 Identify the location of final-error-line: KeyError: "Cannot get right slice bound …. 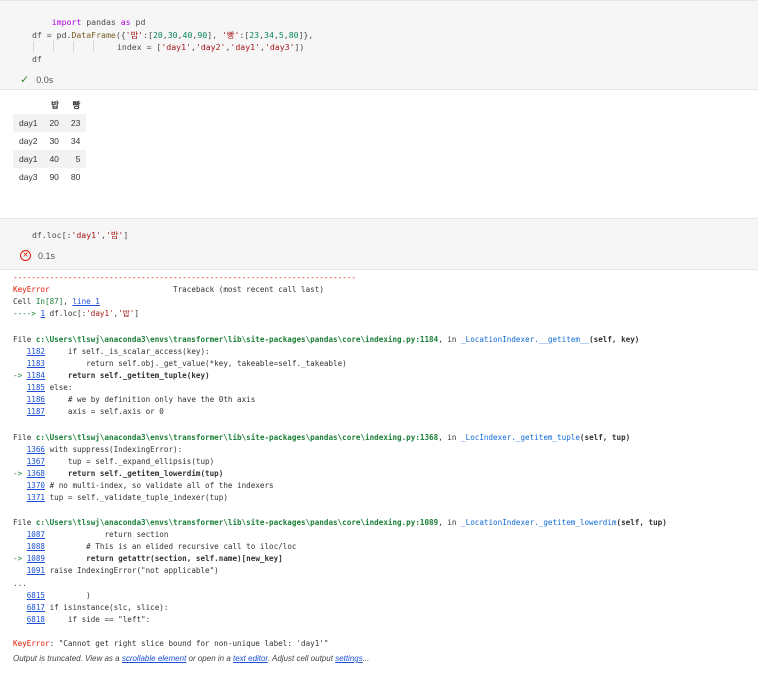
(171, 643).